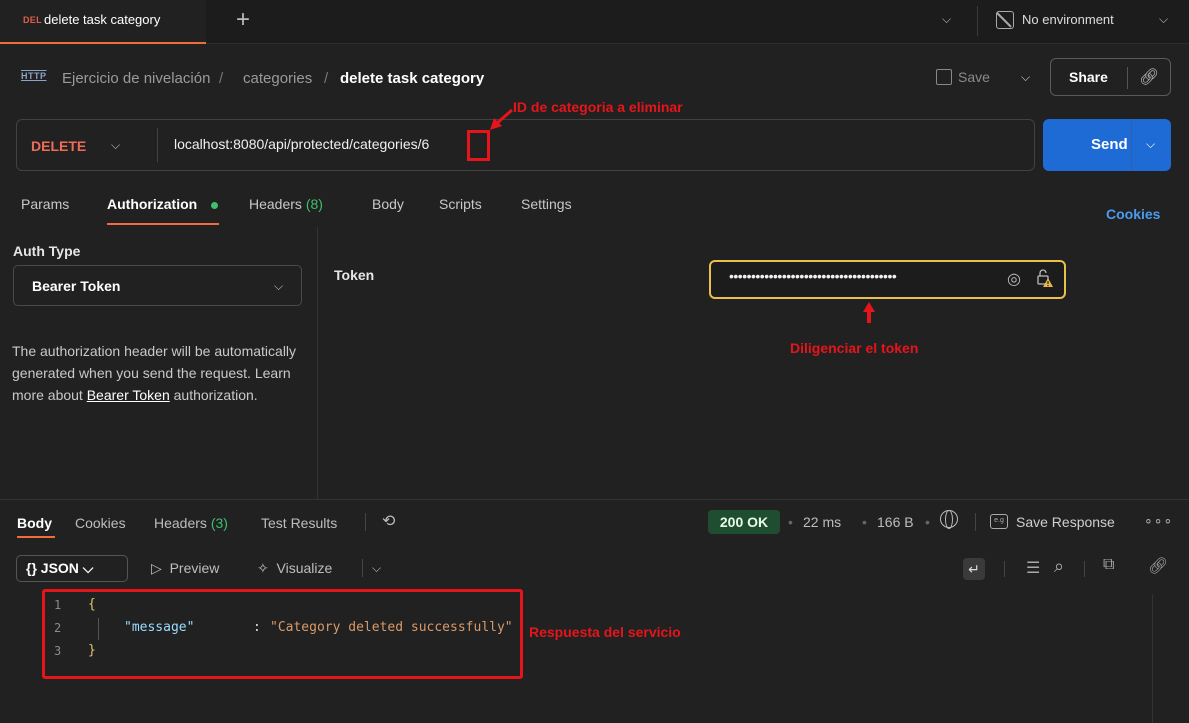  Describe the element at coordinates (362, 568) in the screenshot. I see `visualize-divider` at that location.